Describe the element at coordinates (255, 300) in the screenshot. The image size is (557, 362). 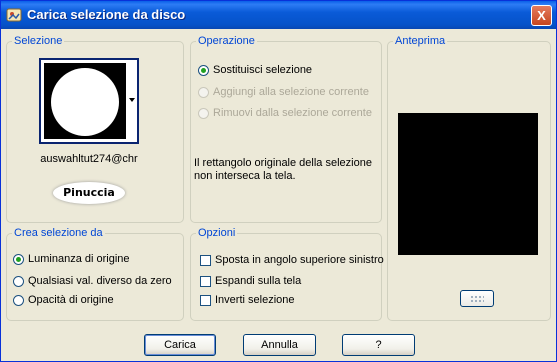
I see `checkbox-label: Inverti selezione` at that location.